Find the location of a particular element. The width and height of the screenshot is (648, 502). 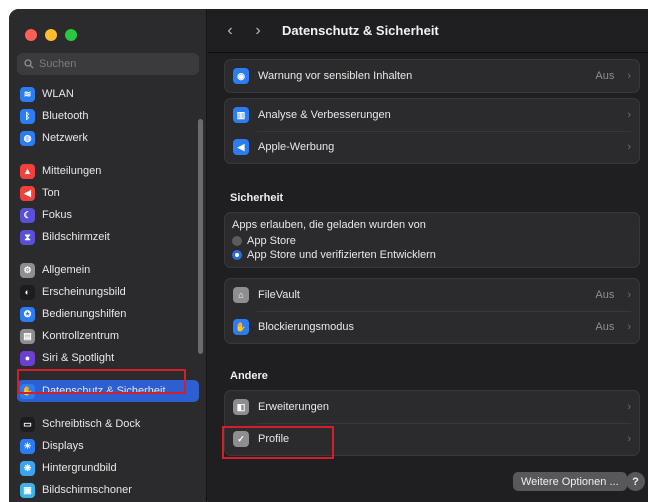

sidebar-item-label: Kontrollzentrum is located at coordinates (81, 336).